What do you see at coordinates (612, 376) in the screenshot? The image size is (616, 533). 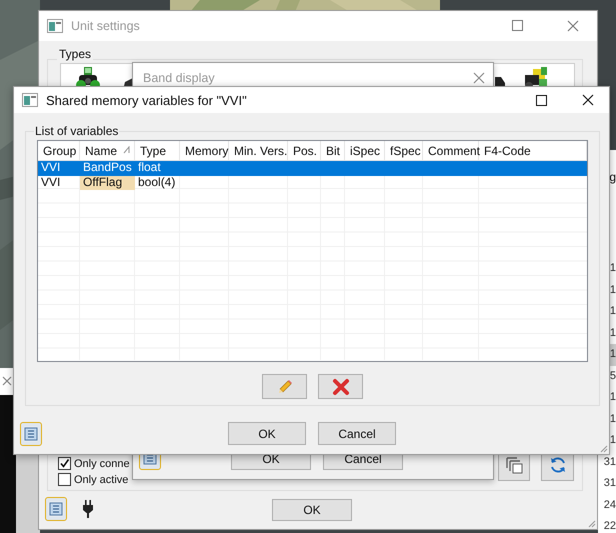 I see `value-cell-text: 5` at bounding box center [612, 376].